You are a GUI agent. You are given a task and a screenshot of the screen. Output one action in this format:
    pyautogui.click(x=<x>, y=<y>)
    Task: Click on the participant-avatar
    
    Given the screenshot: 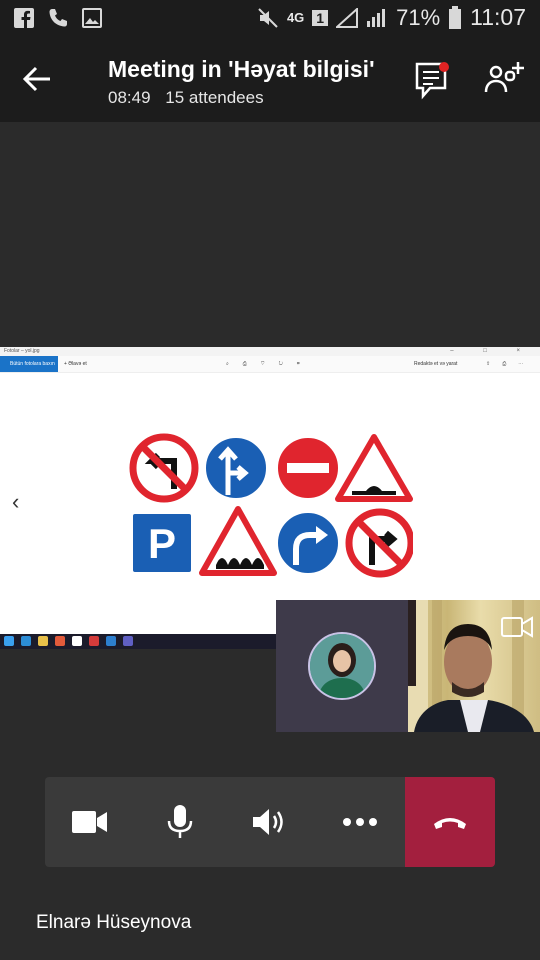 What is the action you would take?
    pyautogui.click(x=342, y=666)
    